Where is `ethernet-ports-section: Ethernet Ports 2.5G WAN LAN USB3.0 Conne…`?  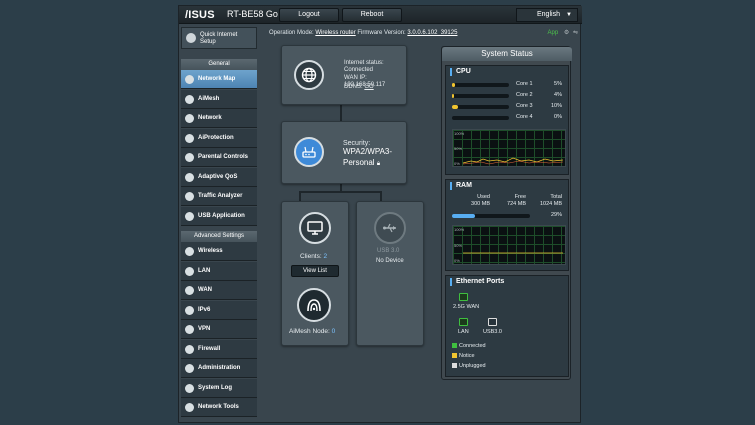 ethernet-ports-section: Ethernet Ports 2.5G WAN LAN USB3.0 Conne… is located at coordinates (507, 326).